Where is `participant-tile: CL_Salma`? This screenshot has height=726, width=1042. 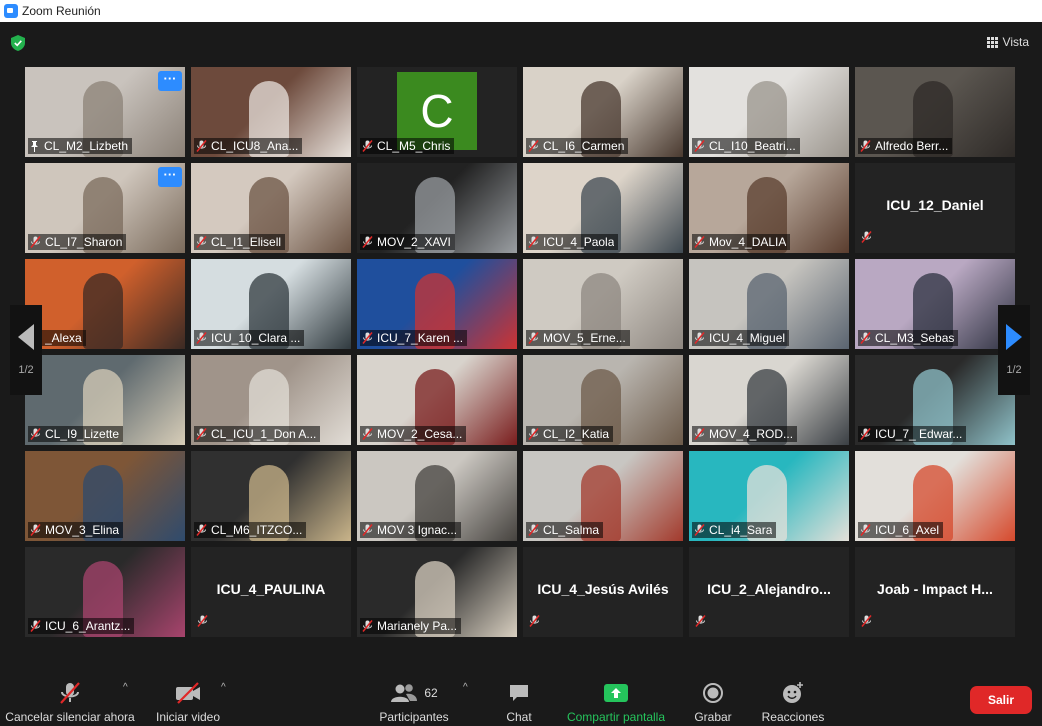 participant-tile: CL_Salma is located at coordinates (603, 496).